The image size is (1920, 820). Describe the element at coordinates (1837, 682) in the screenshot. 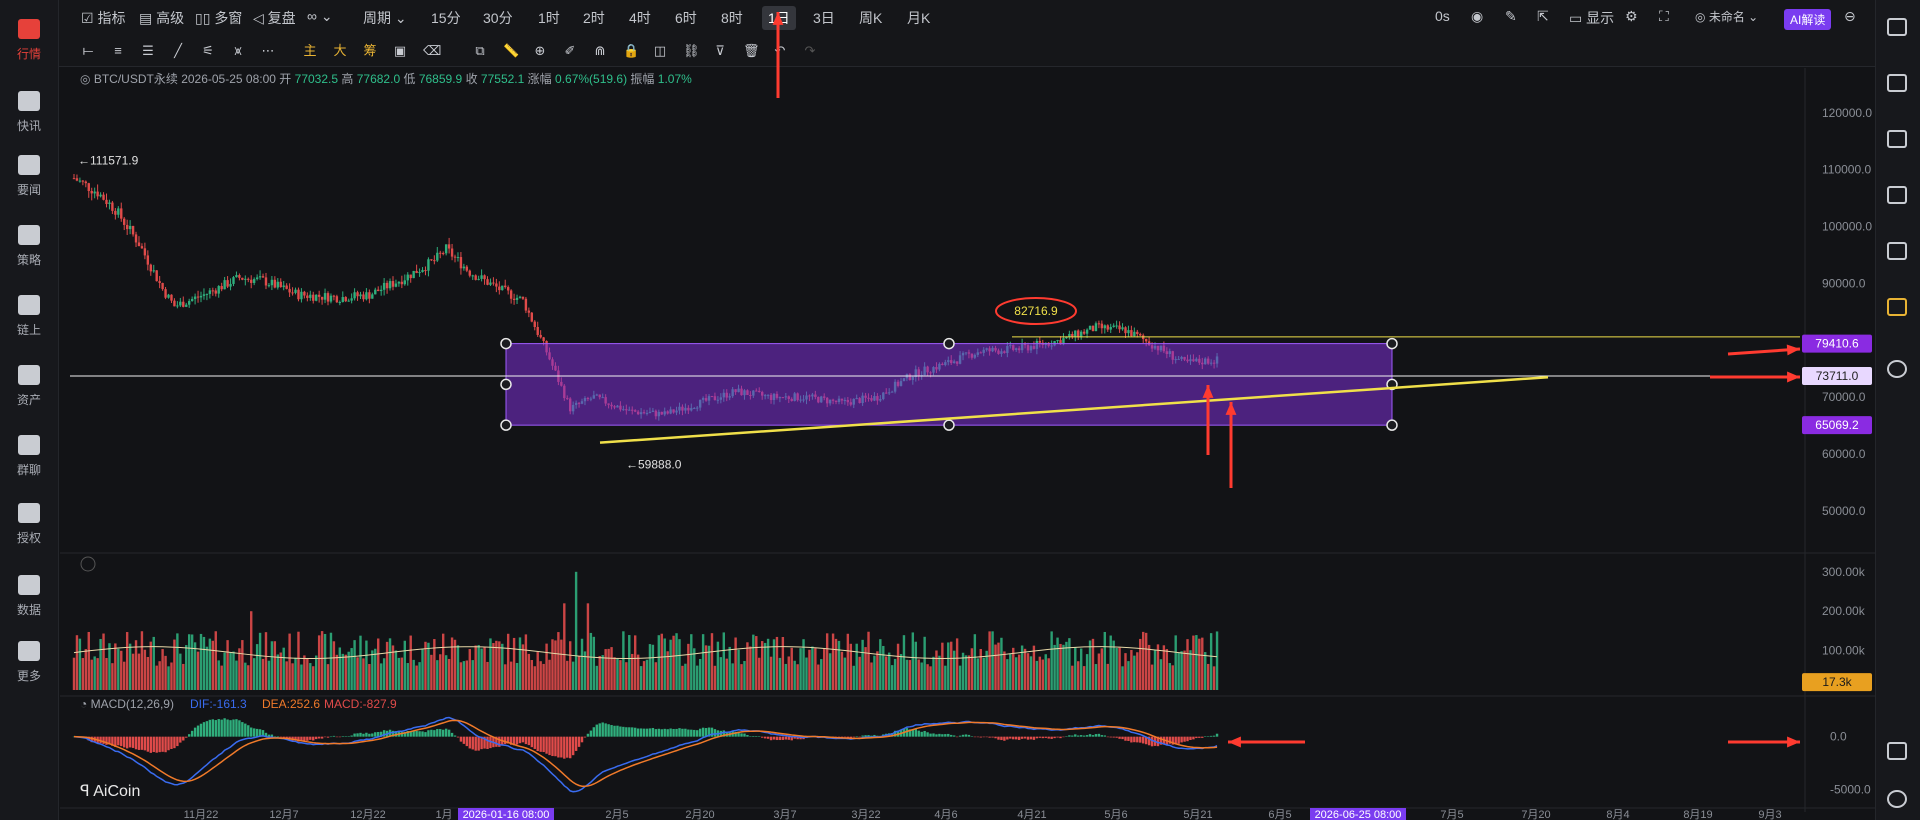

I see `volume-tag-label: 17.3k` at that location.